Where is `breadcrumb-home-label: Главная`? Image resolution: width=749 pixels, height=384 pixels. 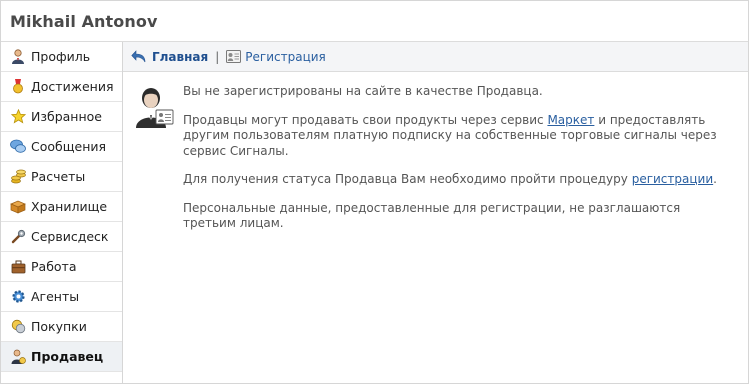 breadcrumb-home-label: Главная is located at coordinates (180, 56).